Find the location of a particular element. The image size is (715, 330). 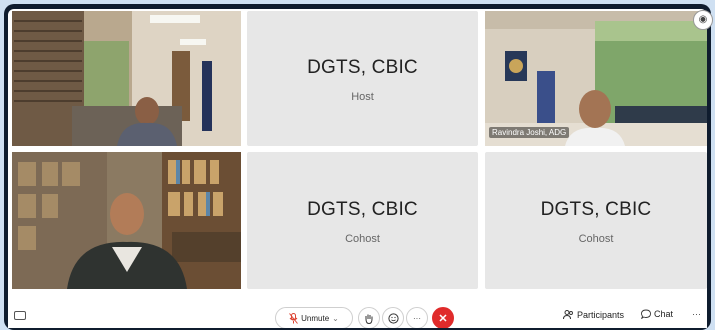

reactions-icon is located at coordinates (393, 318).